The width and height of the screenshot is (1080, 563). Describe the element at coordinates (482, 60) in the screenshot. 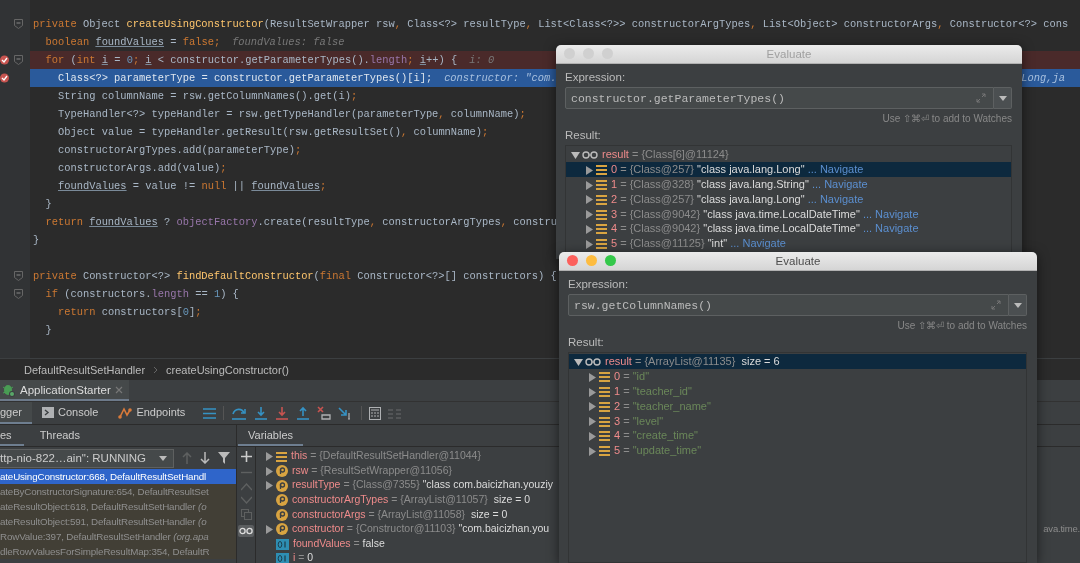

I see `inline-value-hint: i: 0` at that location.